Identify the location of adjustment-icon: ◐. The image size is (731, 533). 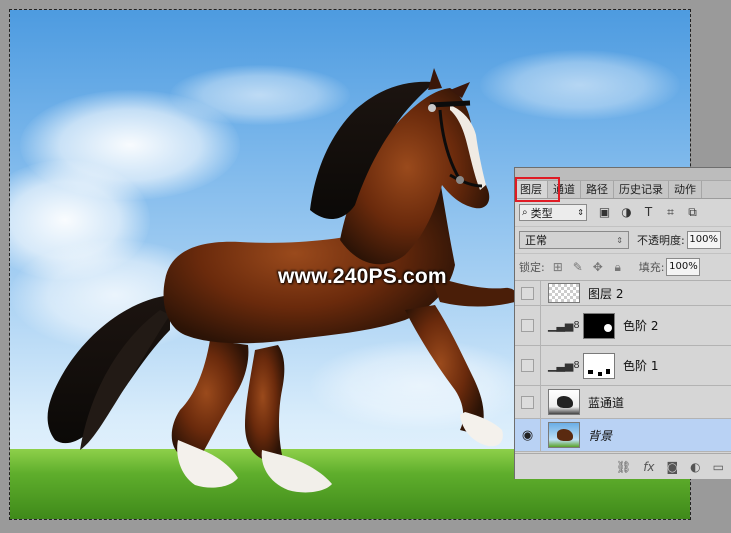
(695, 467).